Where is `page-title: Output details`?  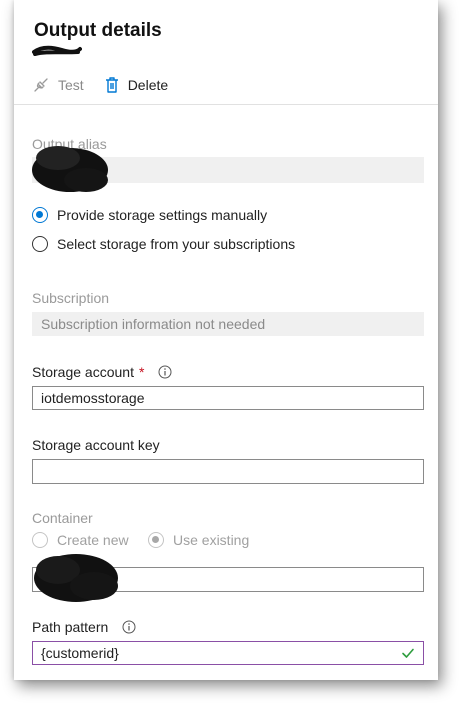 page-title: Output details is located at coordinates (98, 30).